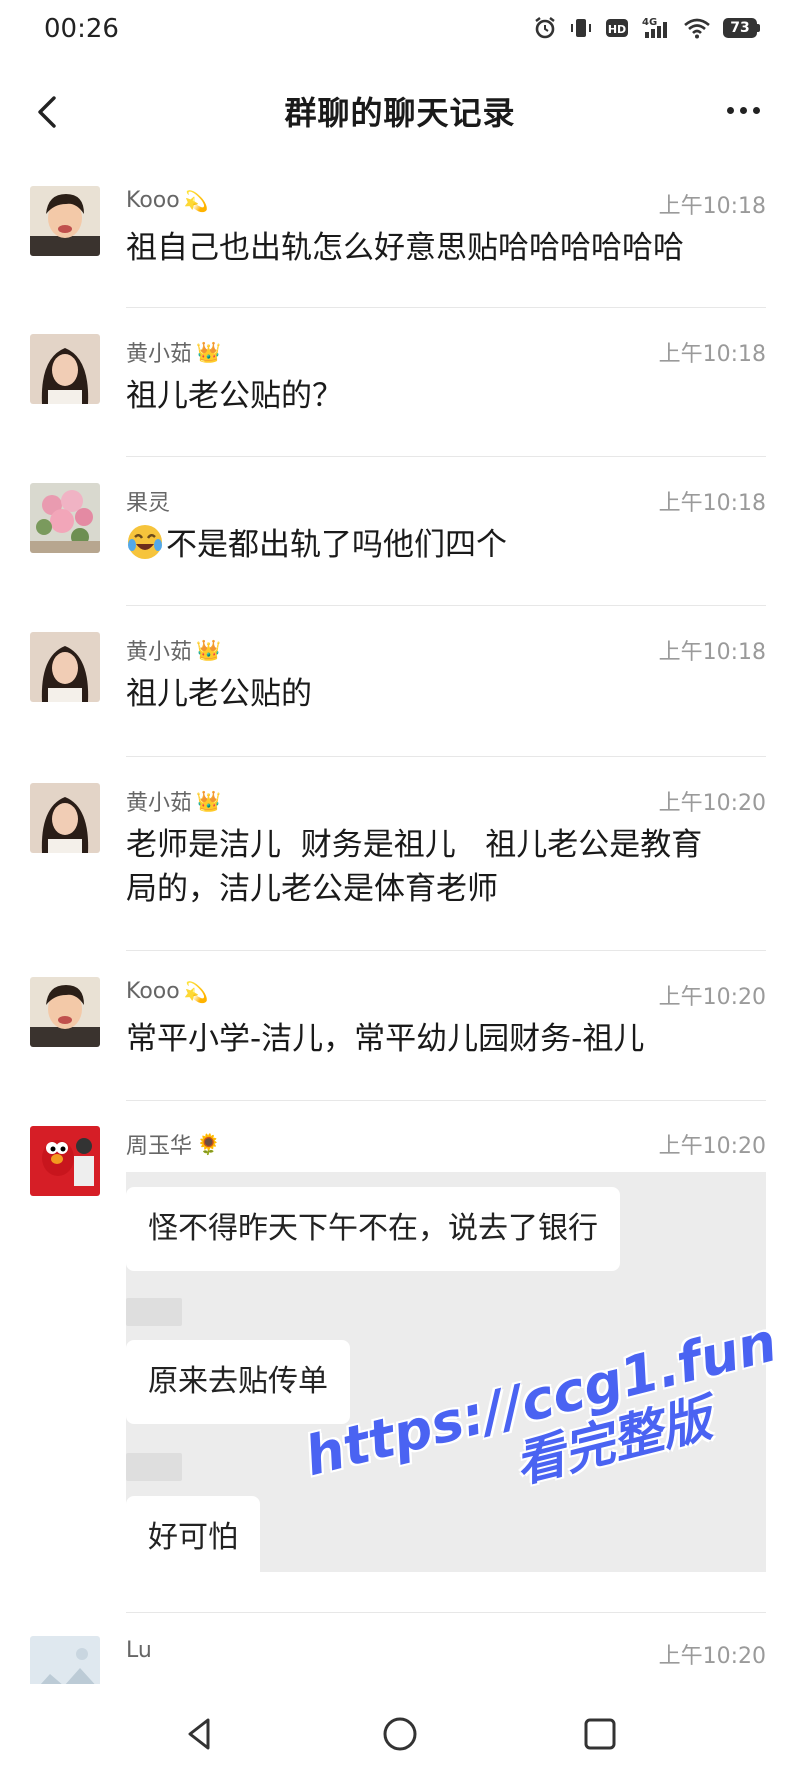 This screenshot has height=1784, width=800. What do you see at coordinates (139, 1650) in the screenshot?
I see `sender-name: Lu` at bounding box center [139, 1650].